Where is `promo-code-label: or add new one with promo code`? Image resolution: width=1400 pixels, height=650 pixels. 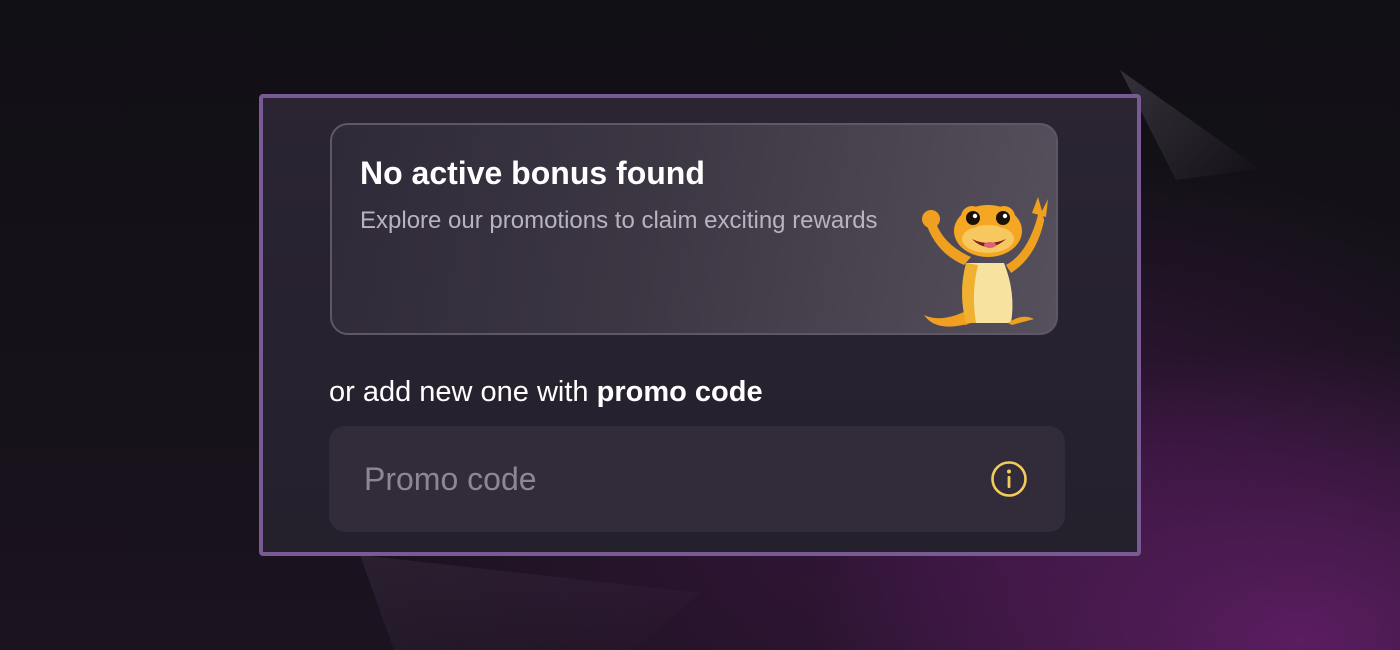 promo-code-label: or add new one with promo code is located at coordinates (546, 392).